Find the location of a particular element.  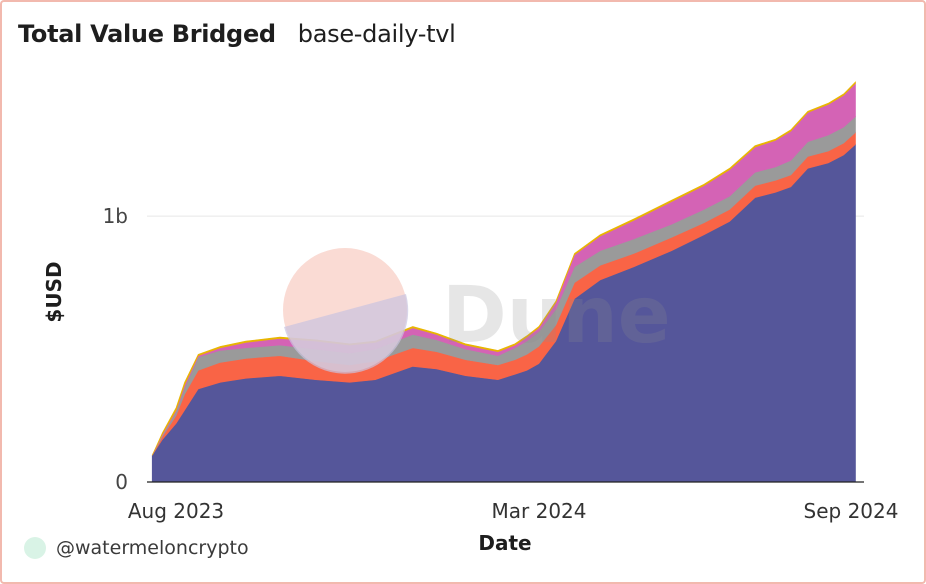

avatar is located at coordinates (35, 548).